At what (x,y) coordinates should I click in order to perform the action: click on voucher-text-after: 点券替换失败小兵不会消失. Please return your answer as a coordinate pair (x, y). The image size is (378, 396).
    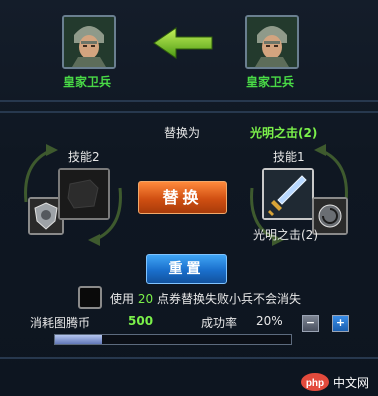
    Looking at the image, I should click on (228, 299).